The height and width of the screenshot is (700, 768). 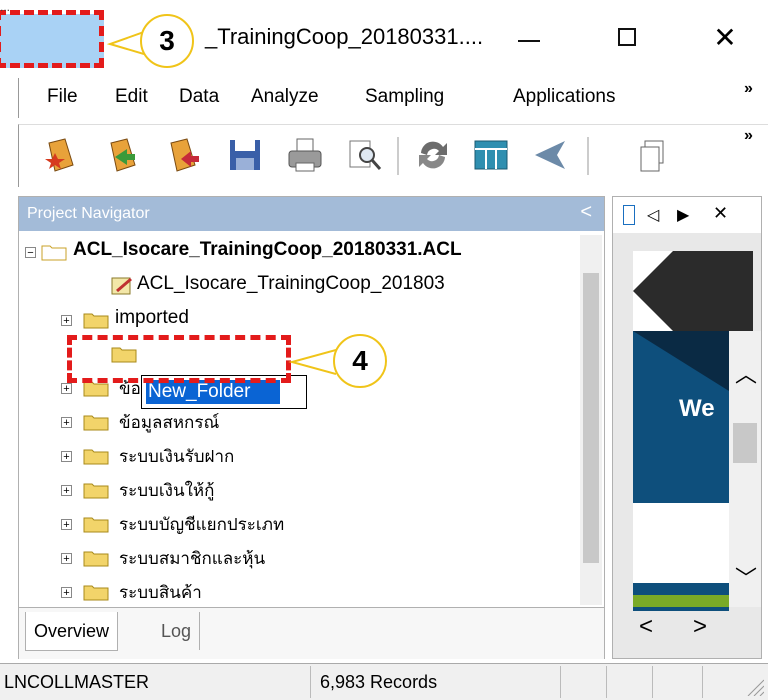 What do you see at coordinates (285, 97) in the screenshot?
I see `menu-analyze: Analyze` at bounding box center [285, 97].